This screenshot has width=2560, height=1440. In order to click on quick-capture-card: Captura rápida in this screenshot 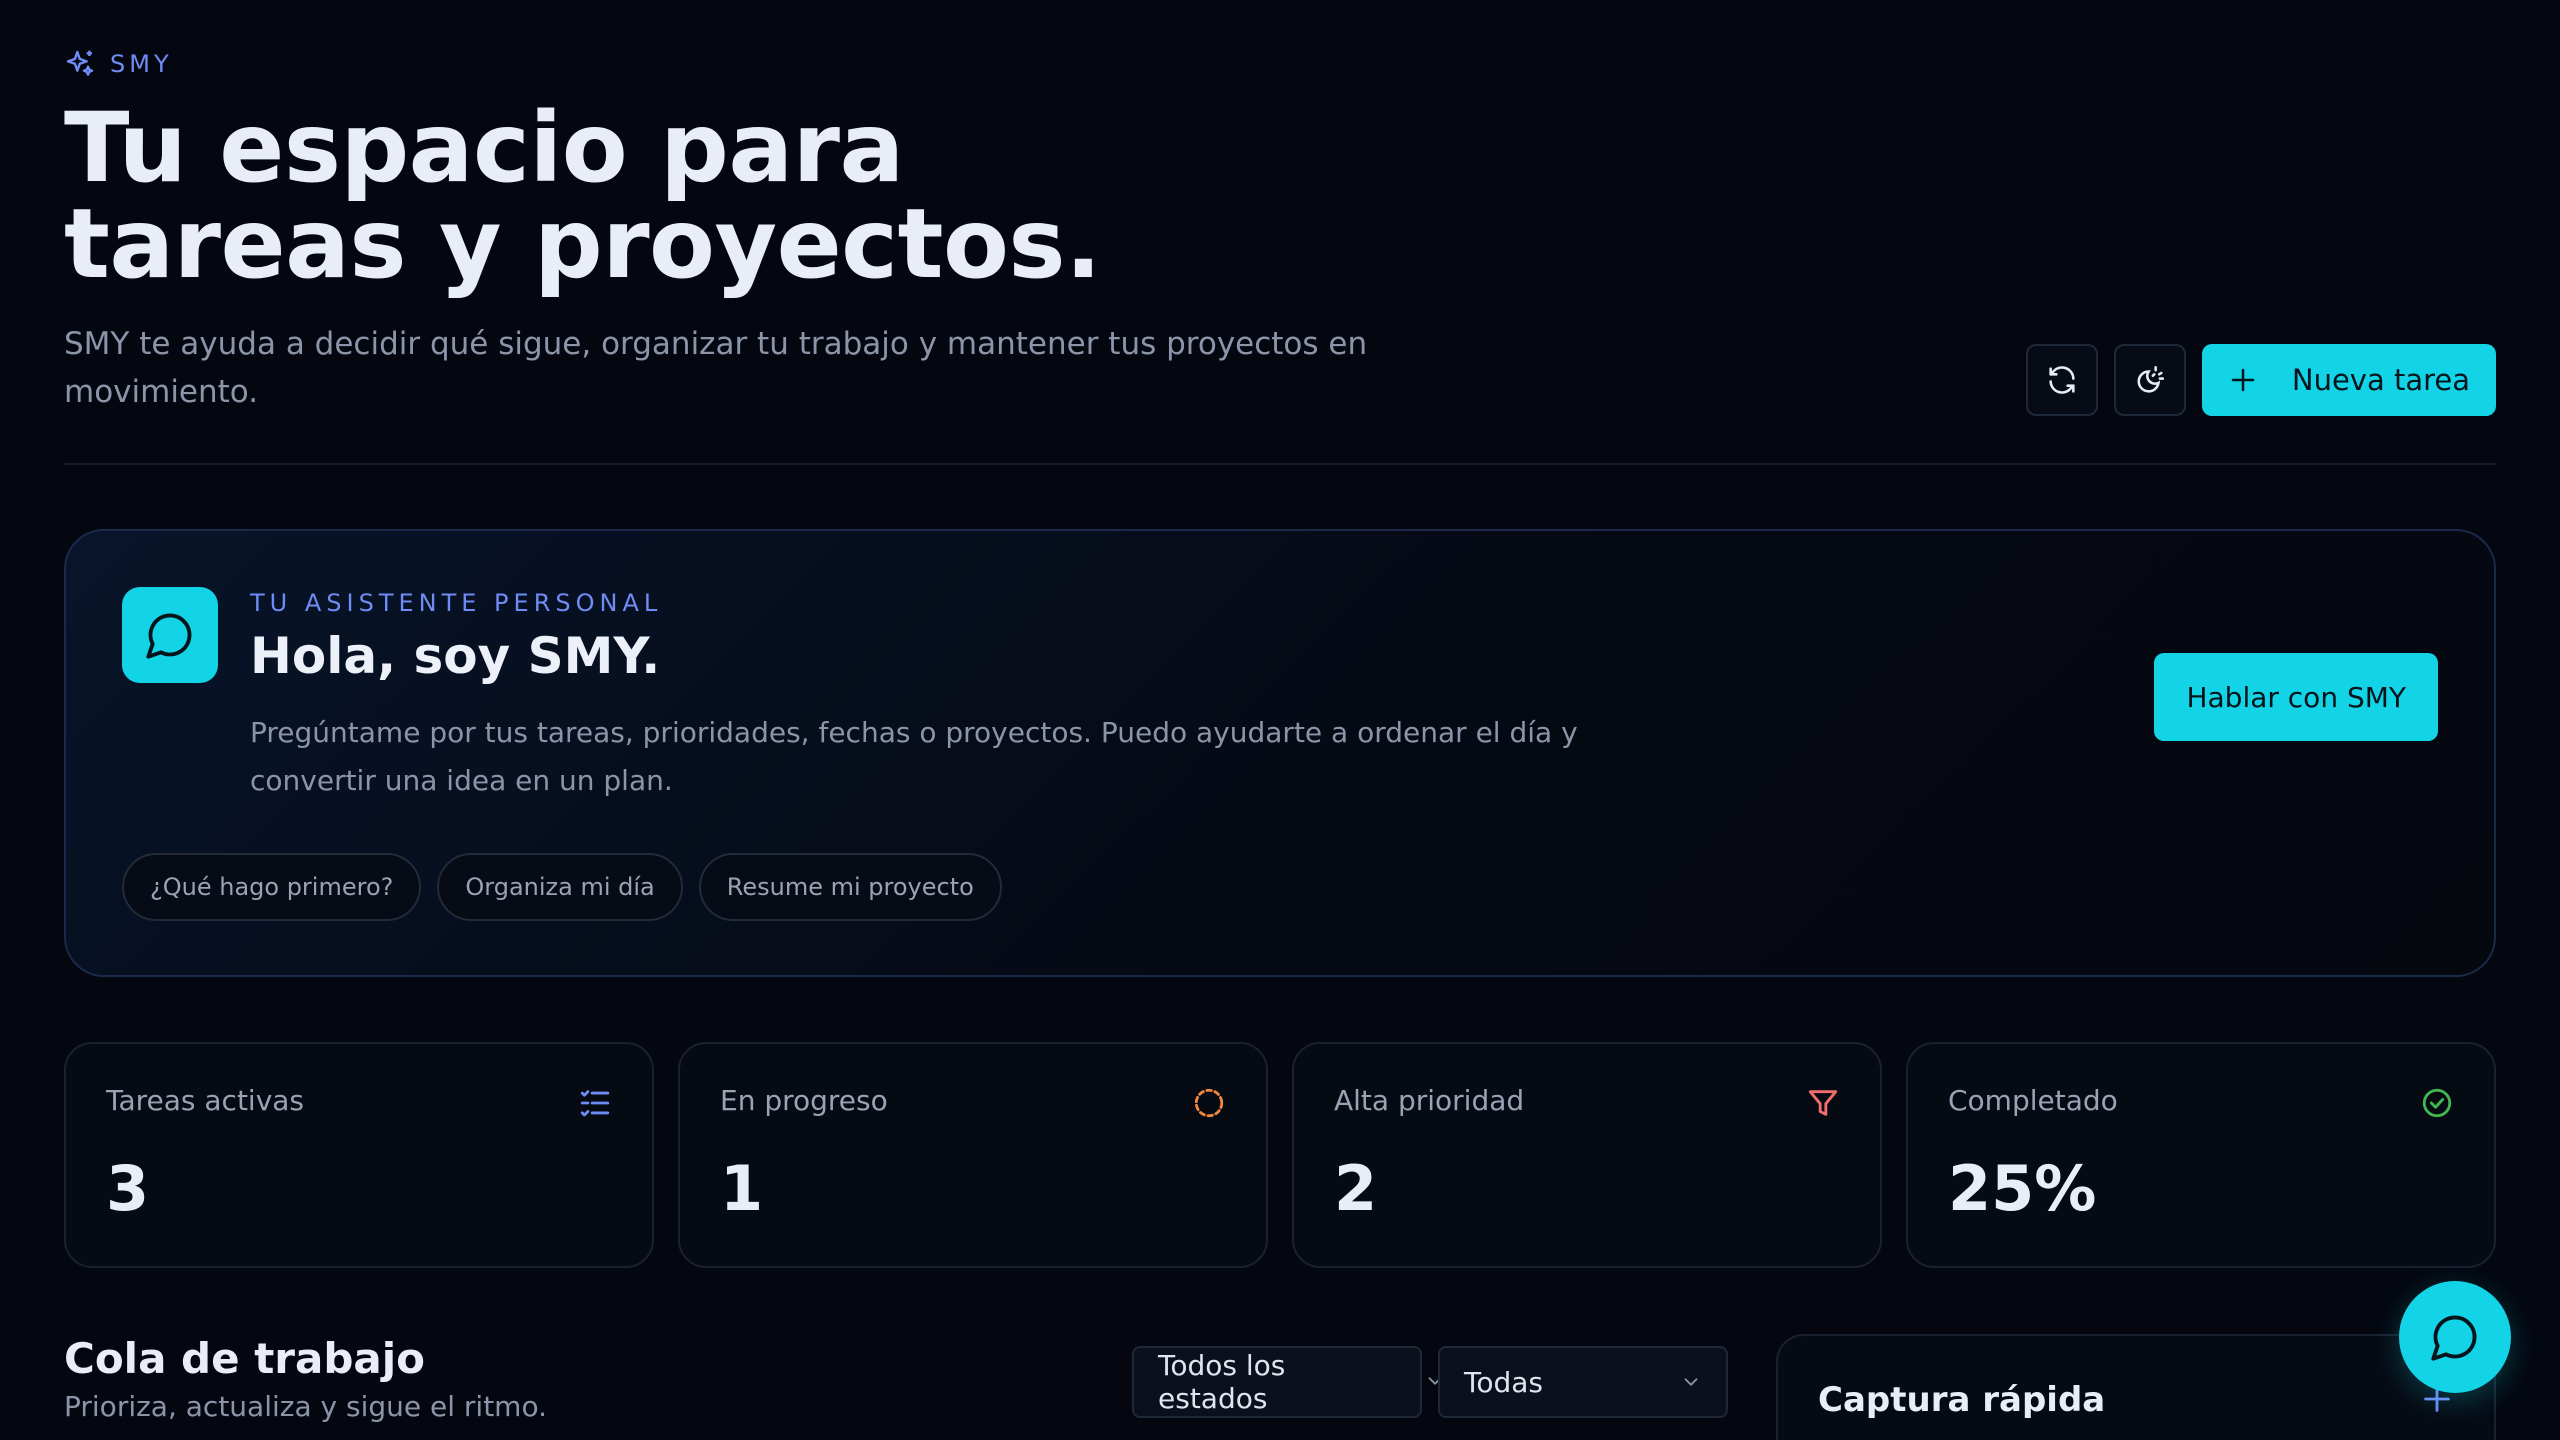, I will do `click(2136, 1387)`.